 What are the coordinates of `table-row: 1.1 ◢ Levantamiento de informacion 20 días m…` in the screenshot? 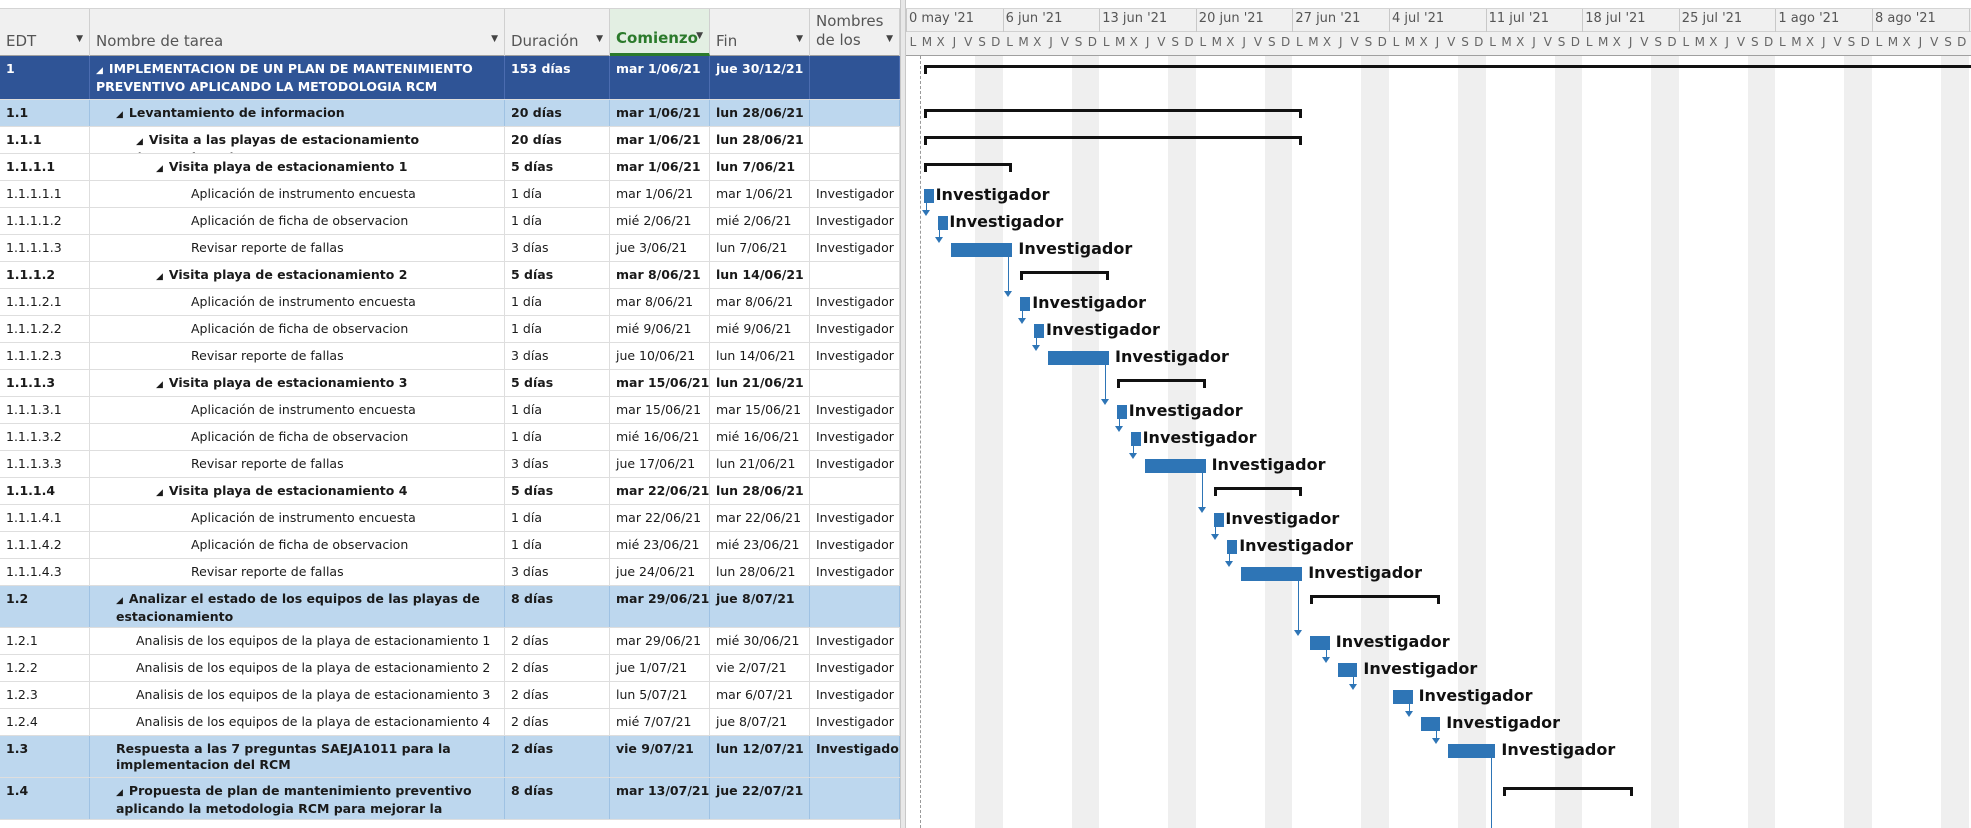 It's located at (450, 113).